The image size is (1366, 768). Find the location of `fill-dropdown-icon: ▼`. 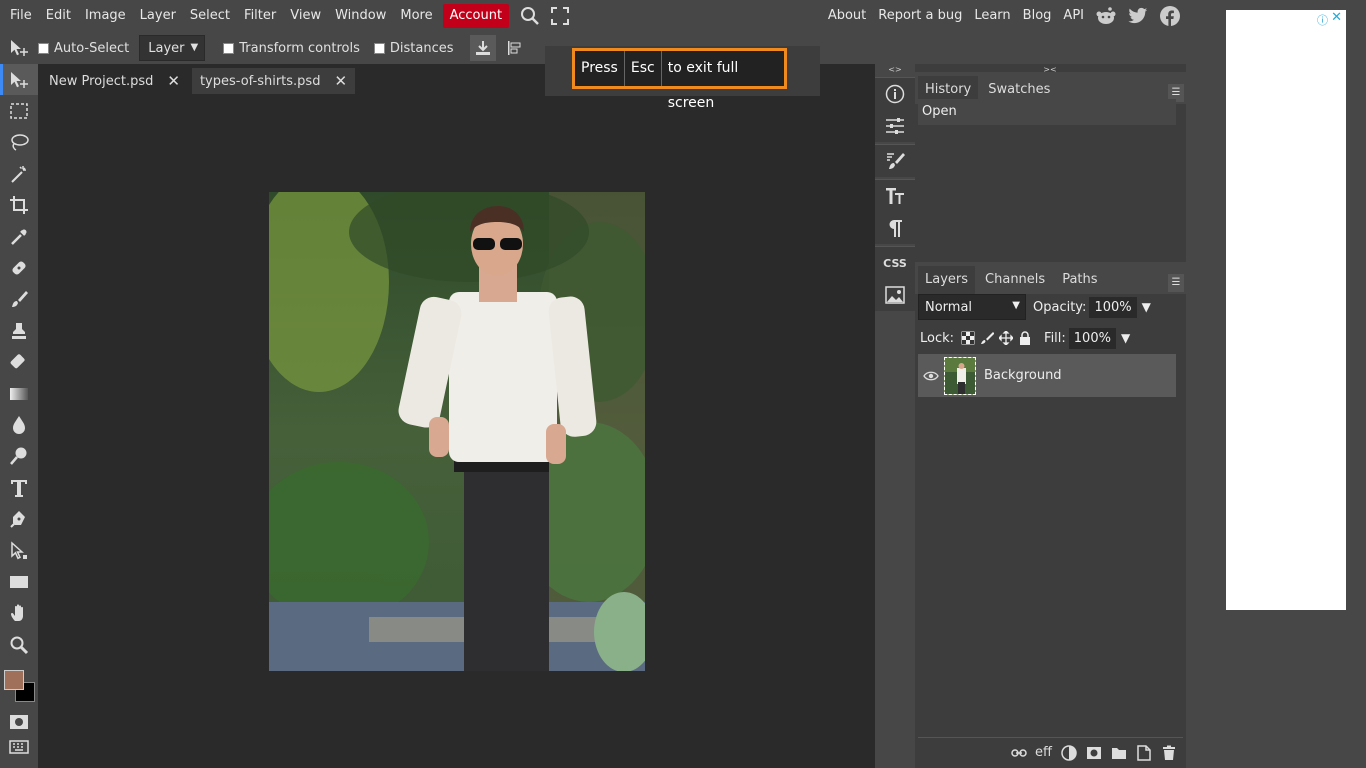

fill-dropdown-icon: ▼ is located at coordinates (1125, 338).